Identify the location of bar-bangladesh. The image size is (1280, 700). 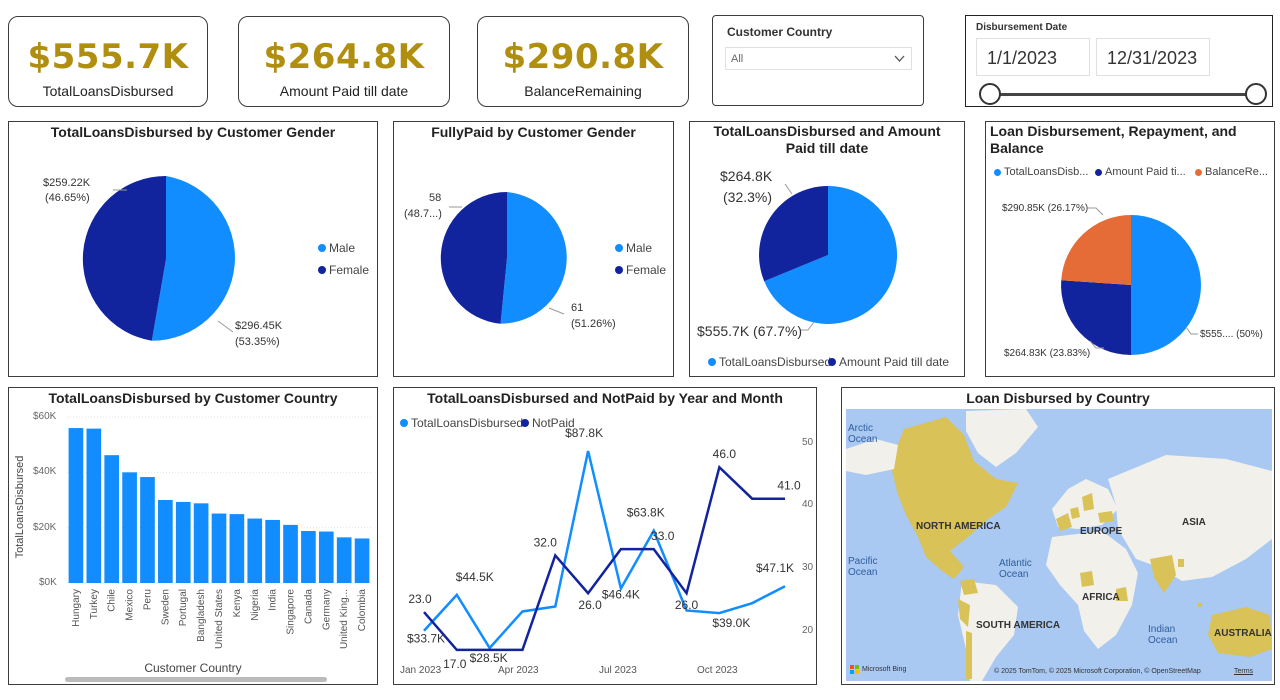
(201, 543).